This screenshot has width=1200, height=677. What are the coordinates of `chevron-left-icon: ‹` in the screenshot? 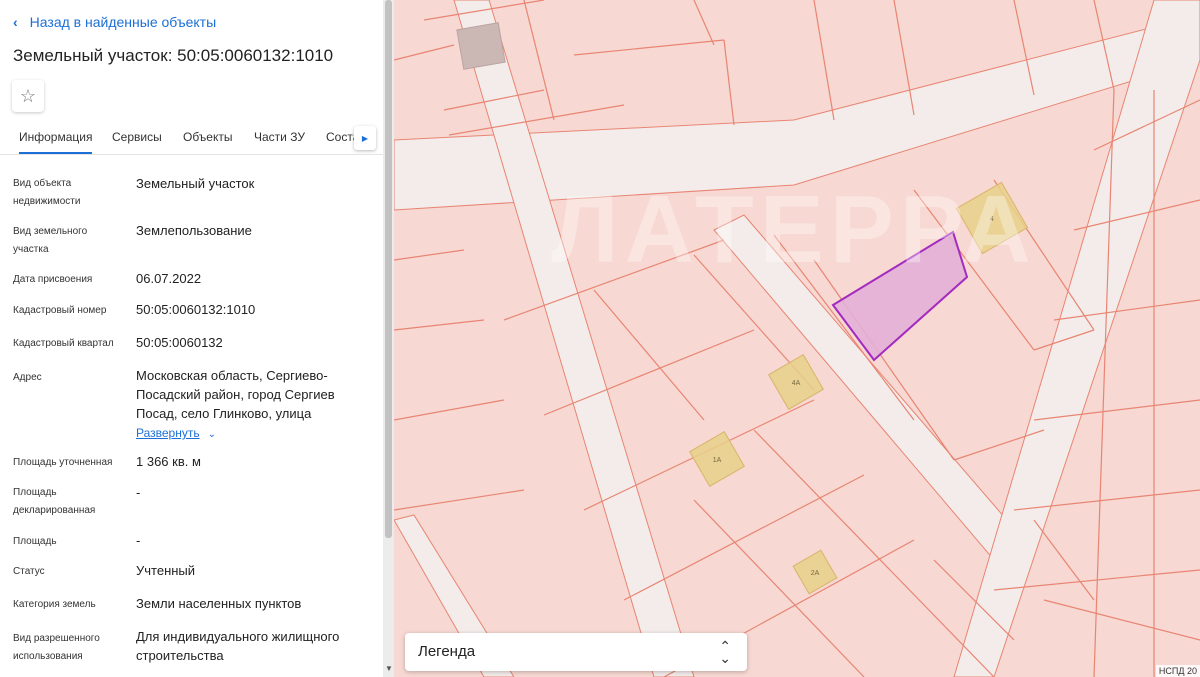 It's located at (15, 22).